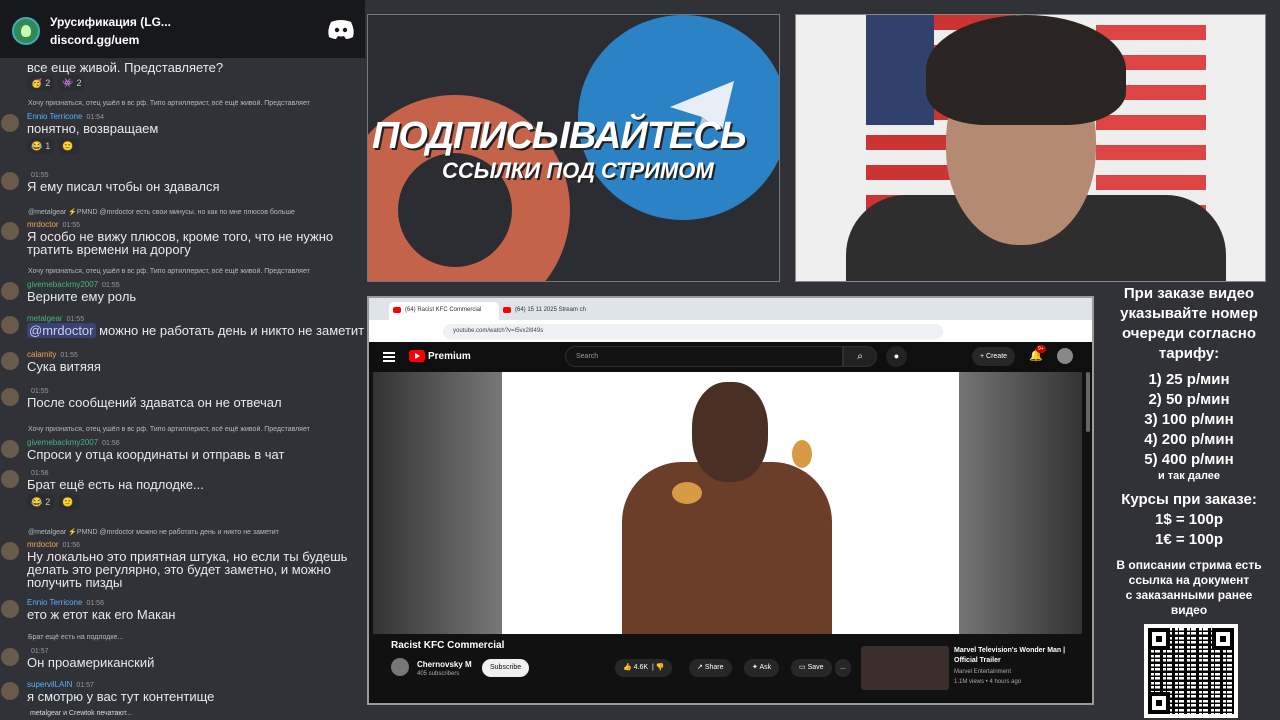  I want to click on message-meta: 01:55, so click(38, 390).